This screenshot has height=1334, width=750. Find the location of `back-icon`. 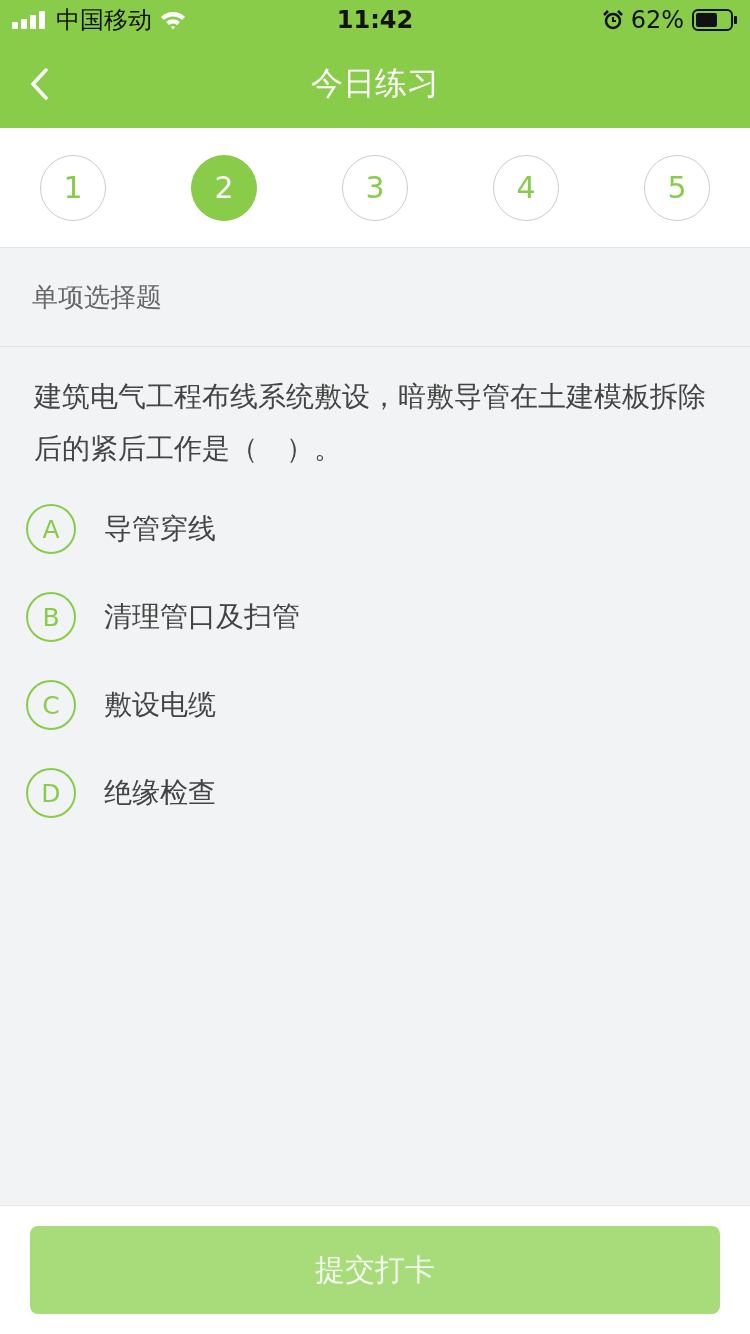

back-icon is located at coordinates (39, 84).